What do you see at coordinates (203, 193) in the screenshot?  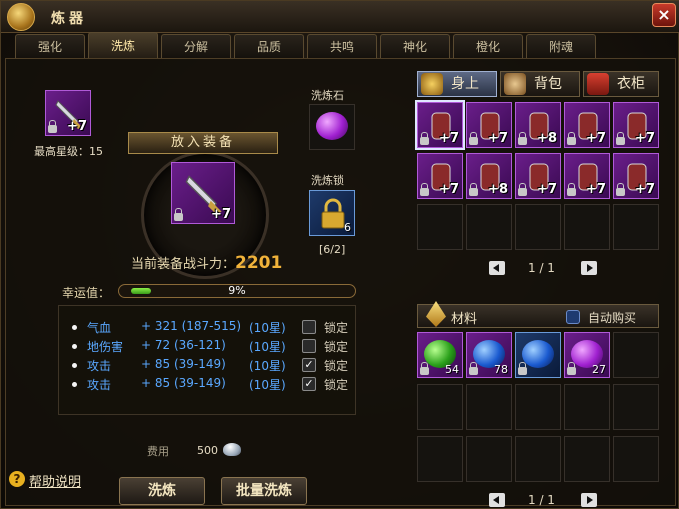 I see `refine-target-slot: +7` at bounding box center [203, 193].